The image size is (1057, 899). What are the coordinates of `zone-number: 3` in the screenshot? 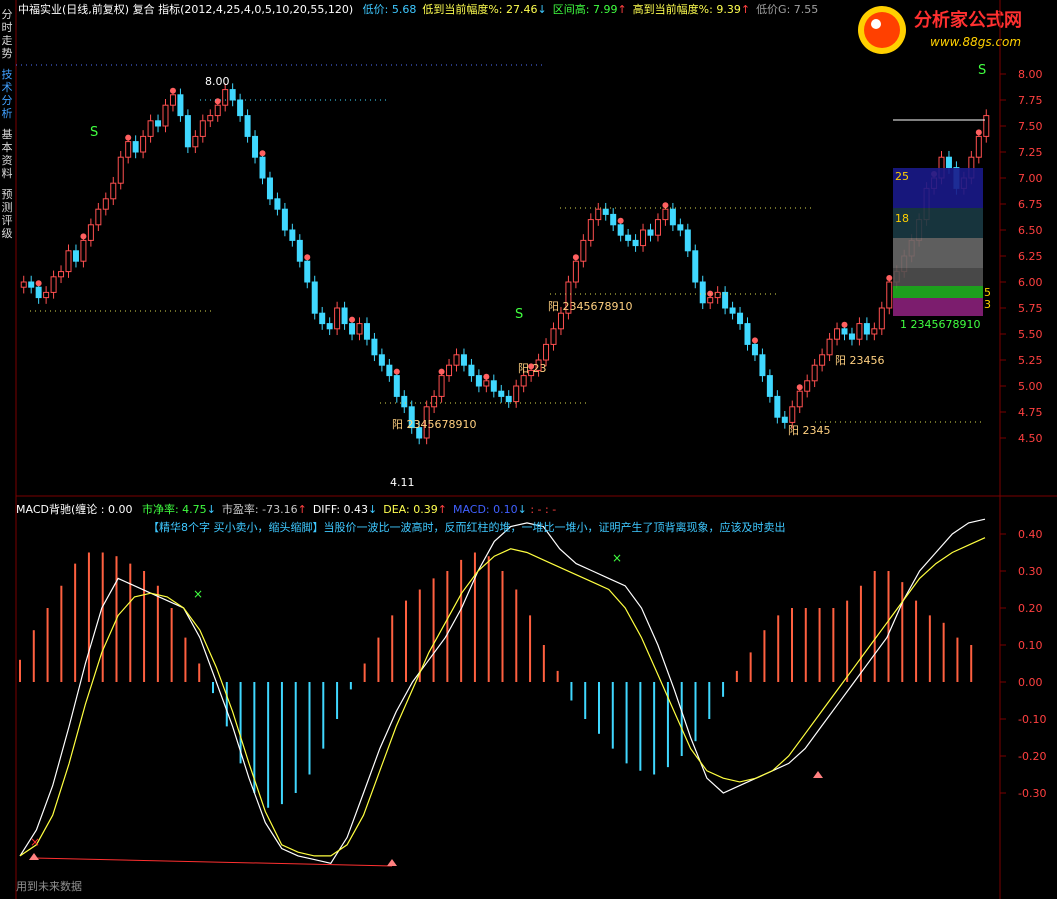 It's located at (987, 304).